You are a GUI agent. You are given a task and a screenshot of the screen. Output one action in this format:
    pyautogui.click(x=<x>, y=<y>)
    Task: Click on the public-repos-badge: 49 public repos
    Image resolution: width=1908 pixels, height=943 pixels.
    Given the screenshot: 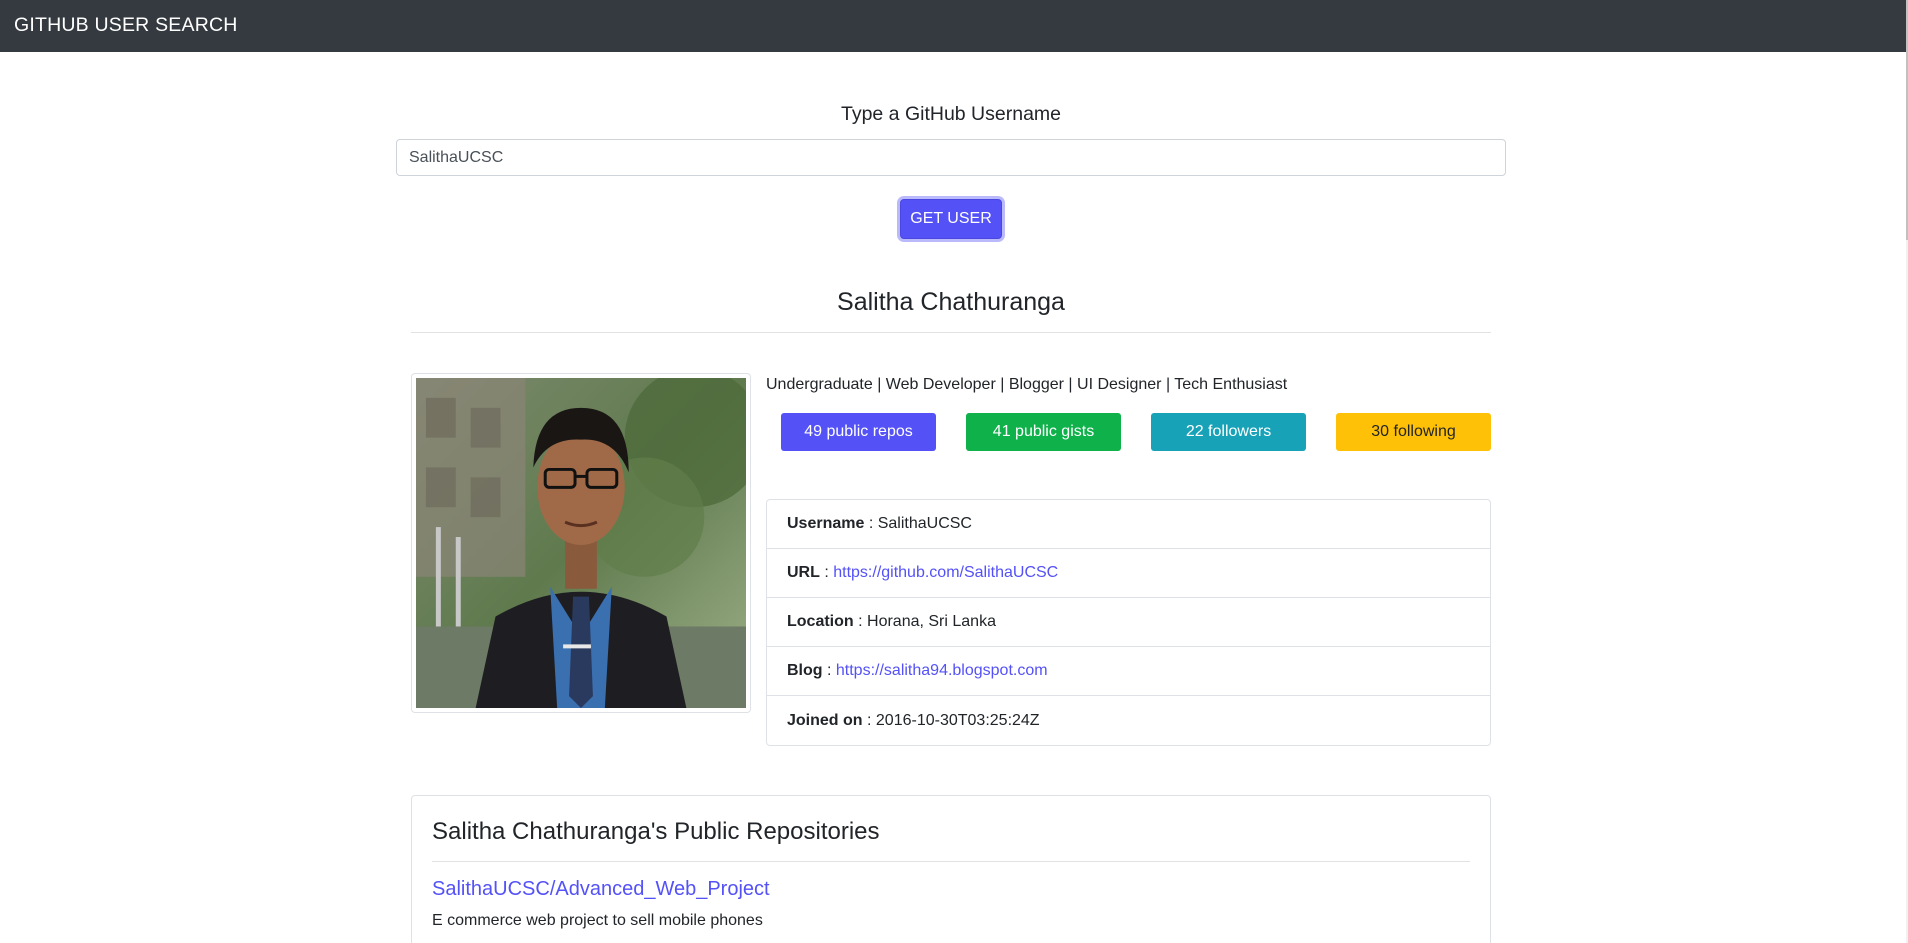 What is the action you would take?
    pyautogui.click(x=858, y=432)
    